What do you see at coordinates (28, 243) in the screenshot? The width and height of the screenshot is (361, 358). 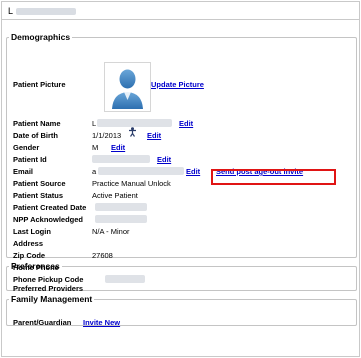 I see `address-label: Address` at bounding box center [28, 243].